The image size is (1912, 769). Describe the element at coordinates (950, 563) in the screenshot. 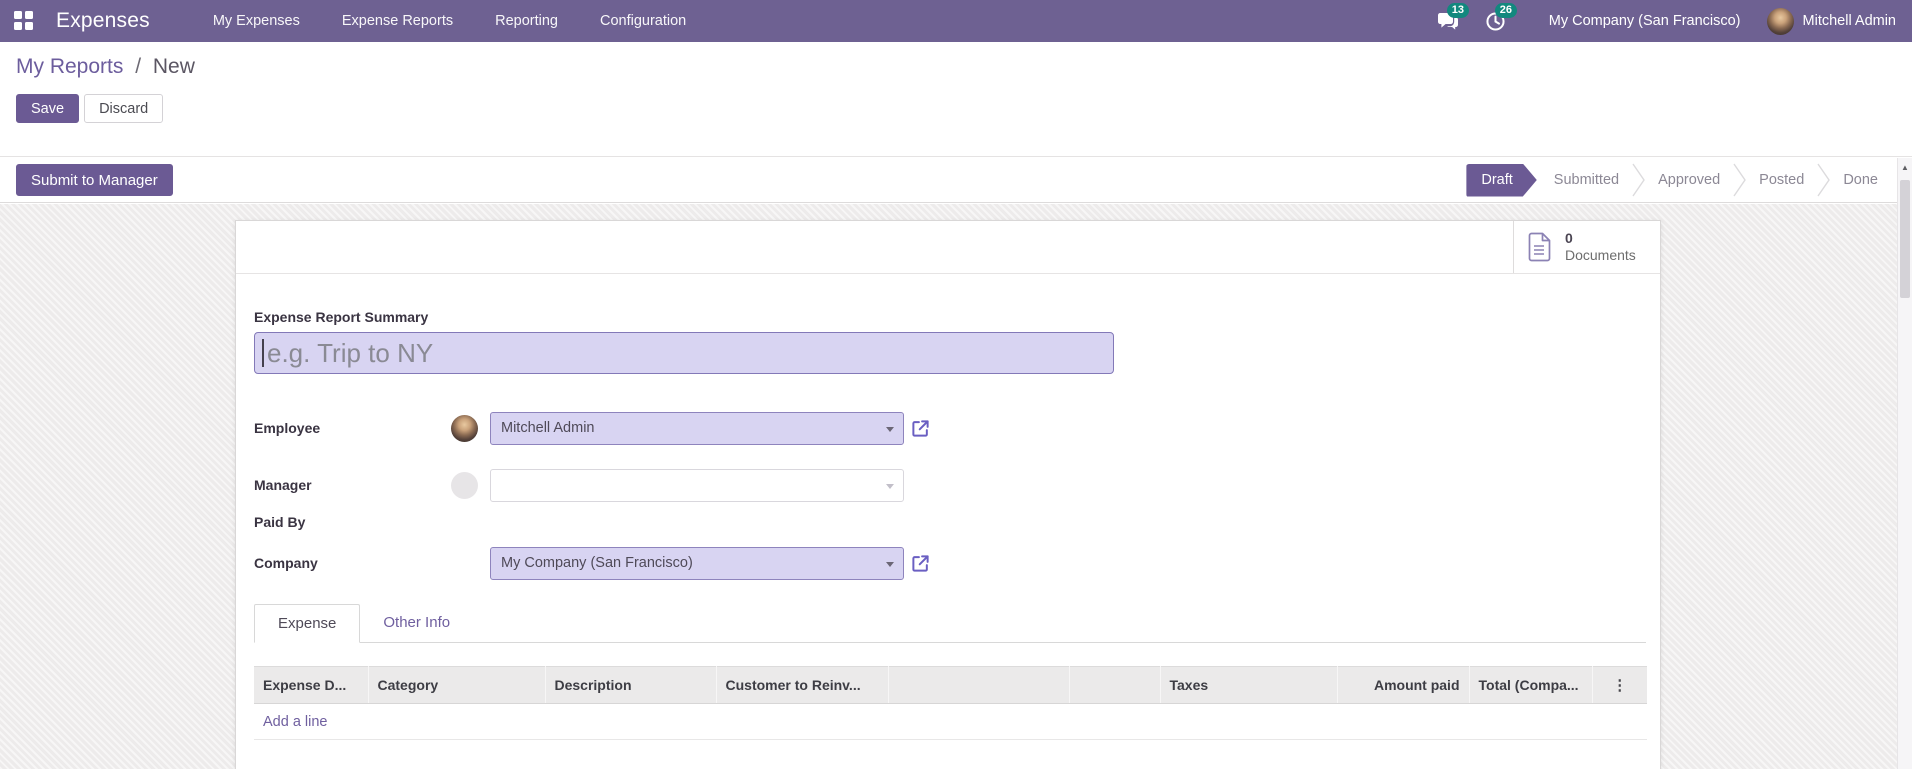

I see `field-row-company: Company My Company (San Francisco)` at that location.